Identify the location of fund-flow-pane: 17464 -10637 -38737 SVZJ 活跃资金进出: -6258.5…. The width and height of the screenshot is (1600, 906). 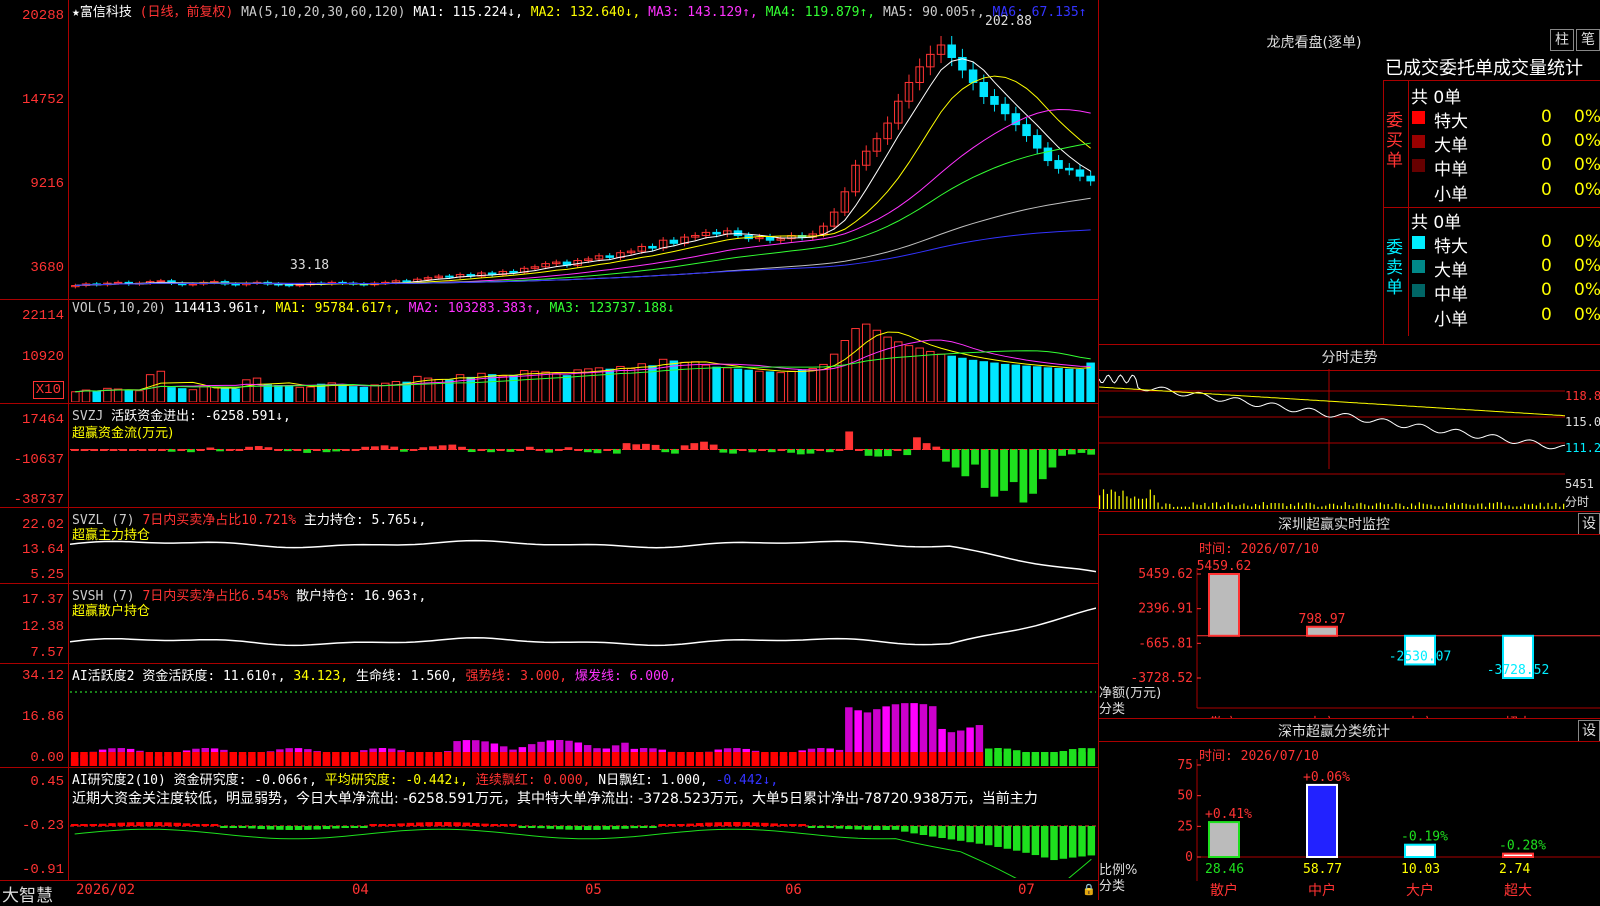
(549, 456).